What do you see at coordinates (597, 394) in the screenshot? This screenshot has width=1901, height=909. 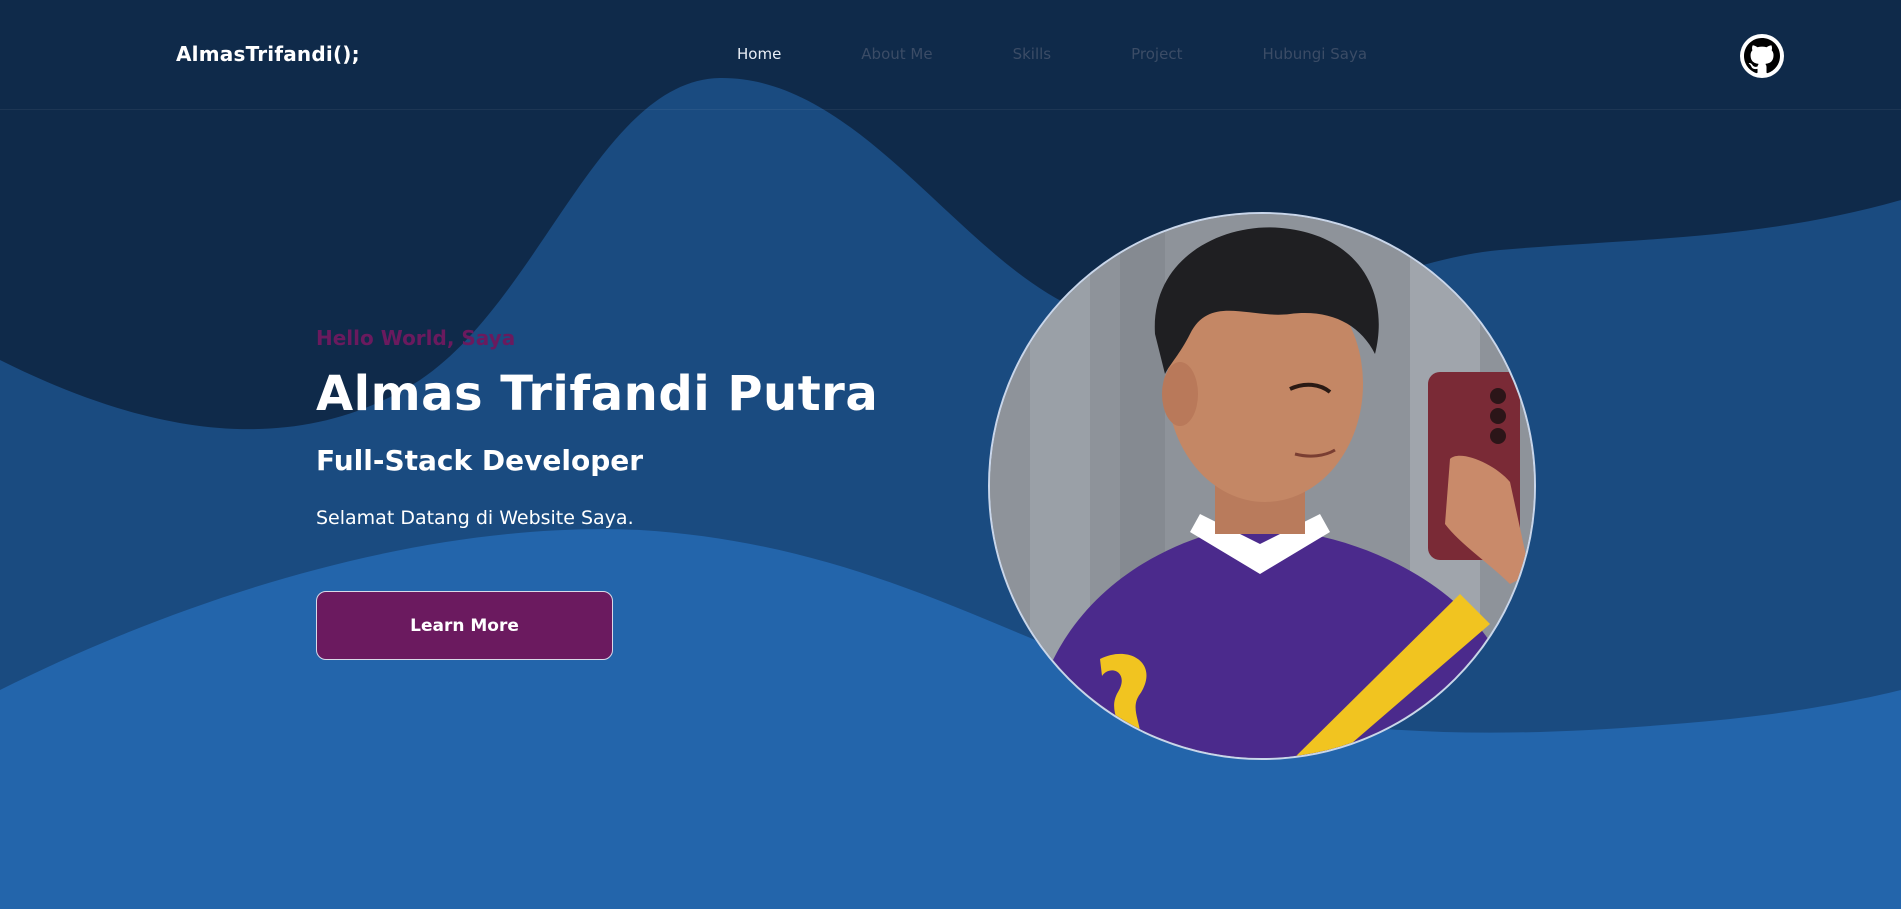 I see `hero-name: Almas Trifandi Putra` at bounding box center [597, 394].